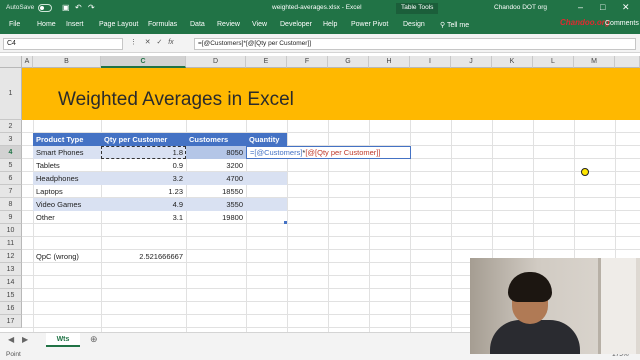 This screenshot has height=360, width=640. I want to click on column-header-k: K, so click(512, 62).